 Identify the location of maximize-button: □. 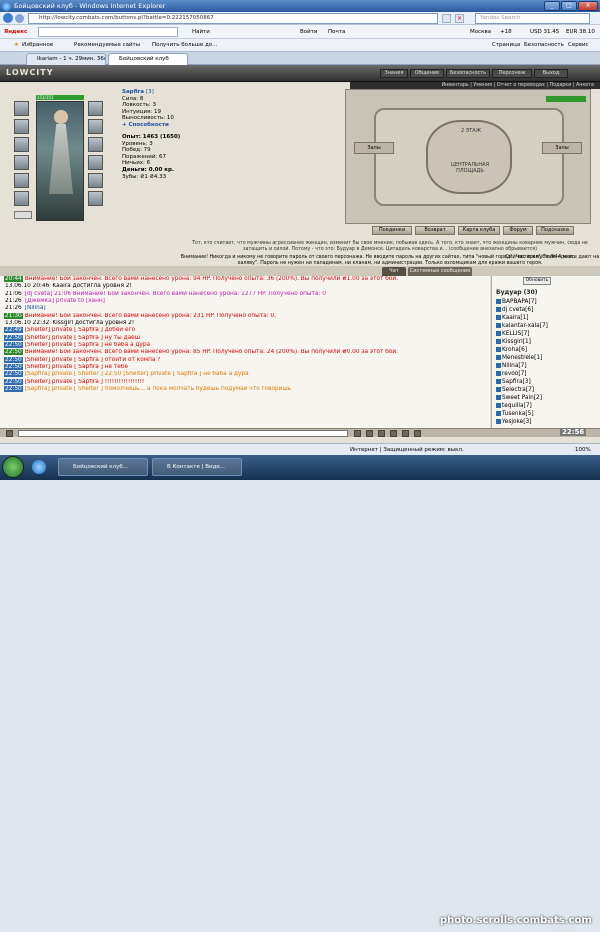
(569, 6).